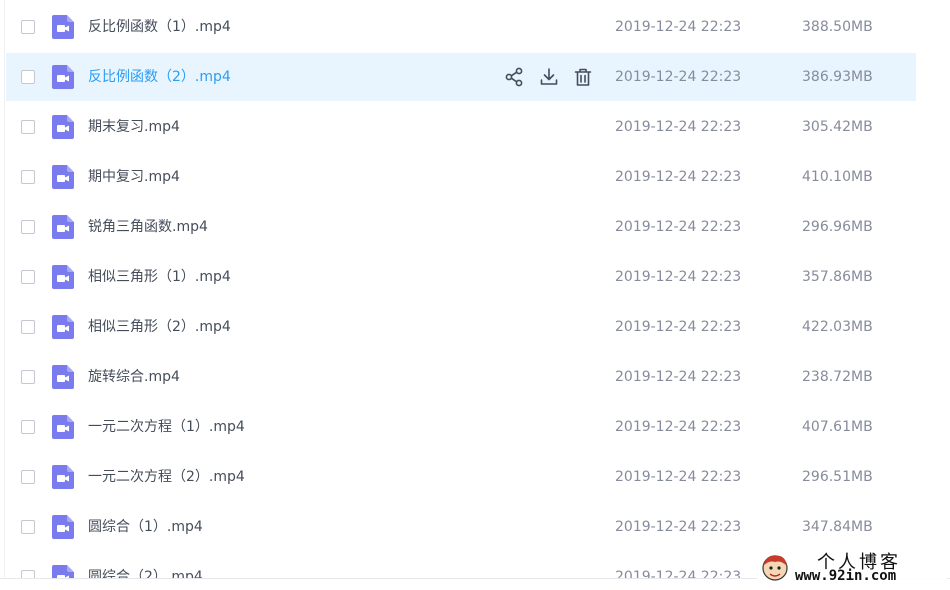 Image resolution: width=950 pixels, height=590 pixels. What do you see at coordinates (461, 477) in the screenshot?
I see `file-row: 一元二次方程（2）.mp4 2019-12-24 22:23 296.51MB` at bounding box center [461, 477].